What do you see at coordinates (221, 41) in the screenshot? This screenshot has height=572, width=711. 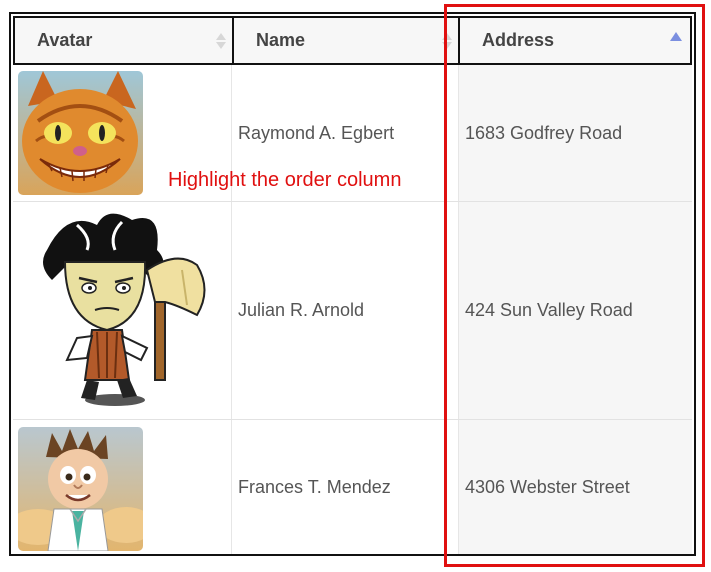 I see `sort-both-icon` at bounding box center [221, 41].